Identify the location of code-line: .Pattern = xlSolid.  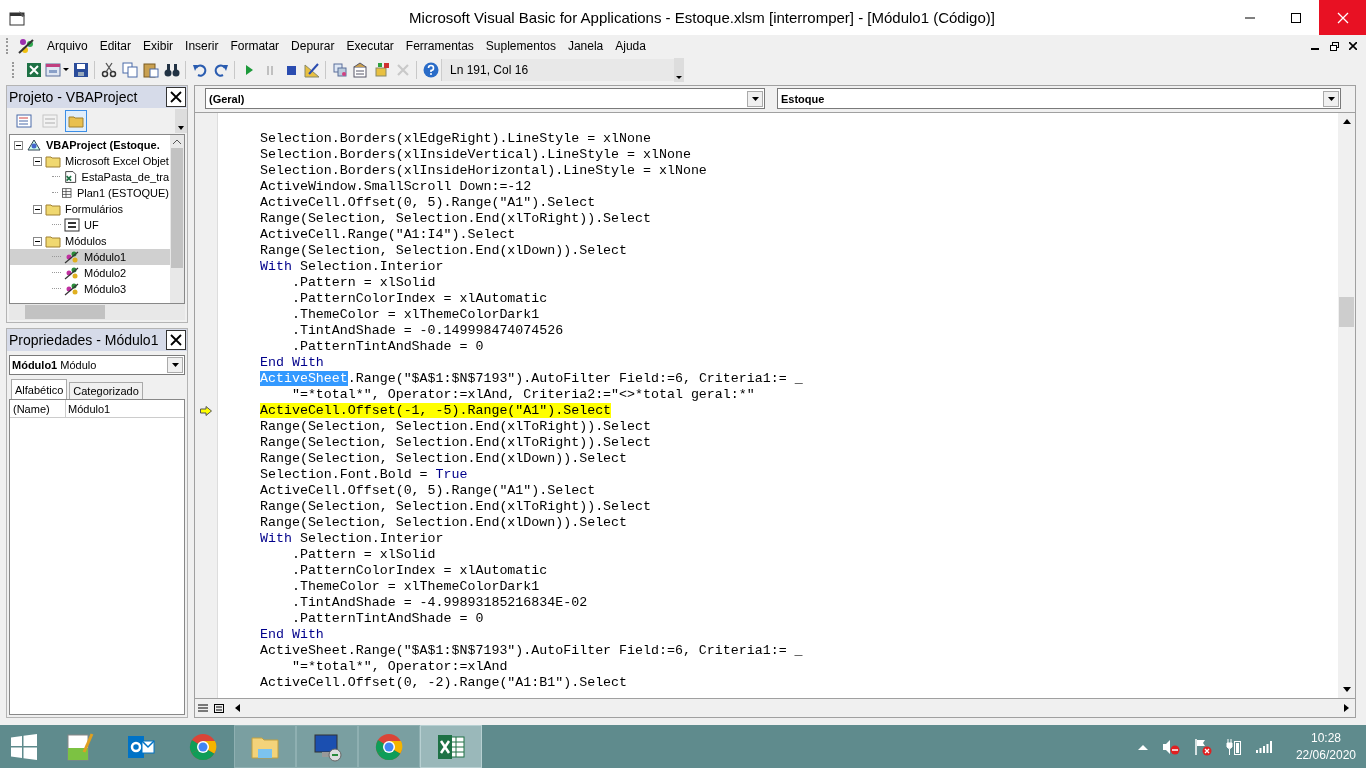
(363, 554).